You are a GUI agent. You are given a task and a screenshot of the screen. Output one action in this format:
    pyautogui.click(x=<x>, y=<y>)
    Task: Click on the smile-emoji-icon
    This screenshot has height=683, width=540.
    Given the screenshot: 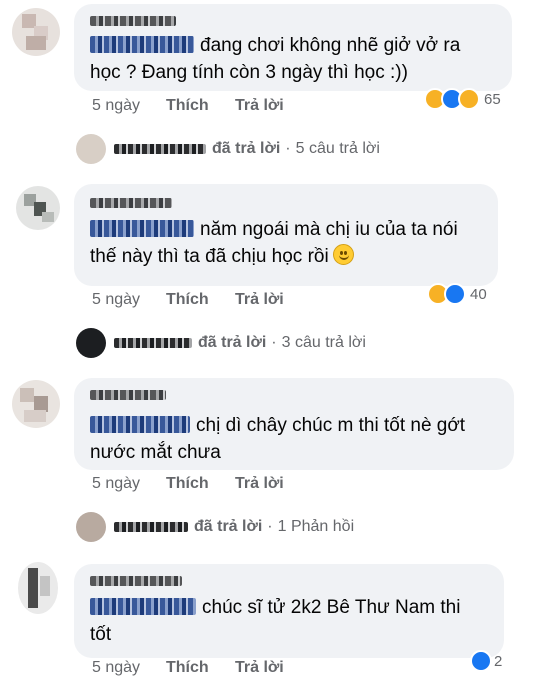 What is the action you would take?
    pyautogui.click(x=343, y=254)
    